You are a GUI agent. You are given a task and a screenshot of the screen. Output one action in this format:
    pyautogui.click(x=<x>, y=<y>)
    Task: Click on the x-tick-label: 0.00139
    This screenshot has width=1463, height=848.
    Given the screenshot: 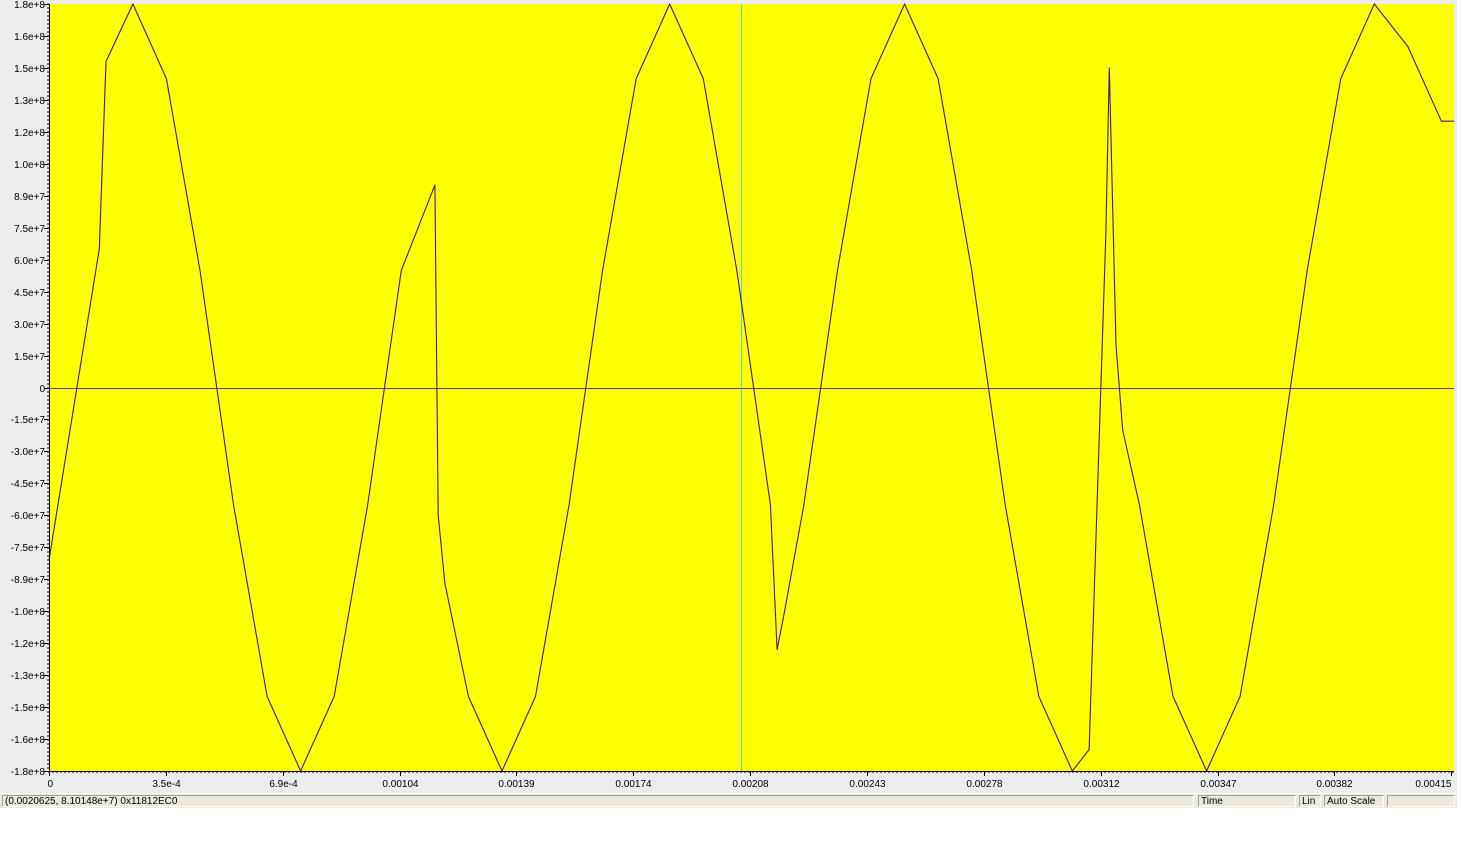 What is the action you would take?
    pyautogui.click(x=516, y=784)
    